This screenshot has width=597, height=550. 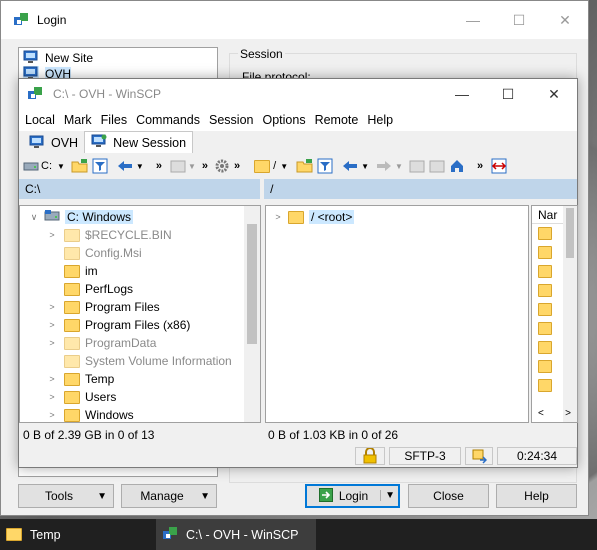 I want to click on login-button: Login ▼, so click(x=352, y=496).